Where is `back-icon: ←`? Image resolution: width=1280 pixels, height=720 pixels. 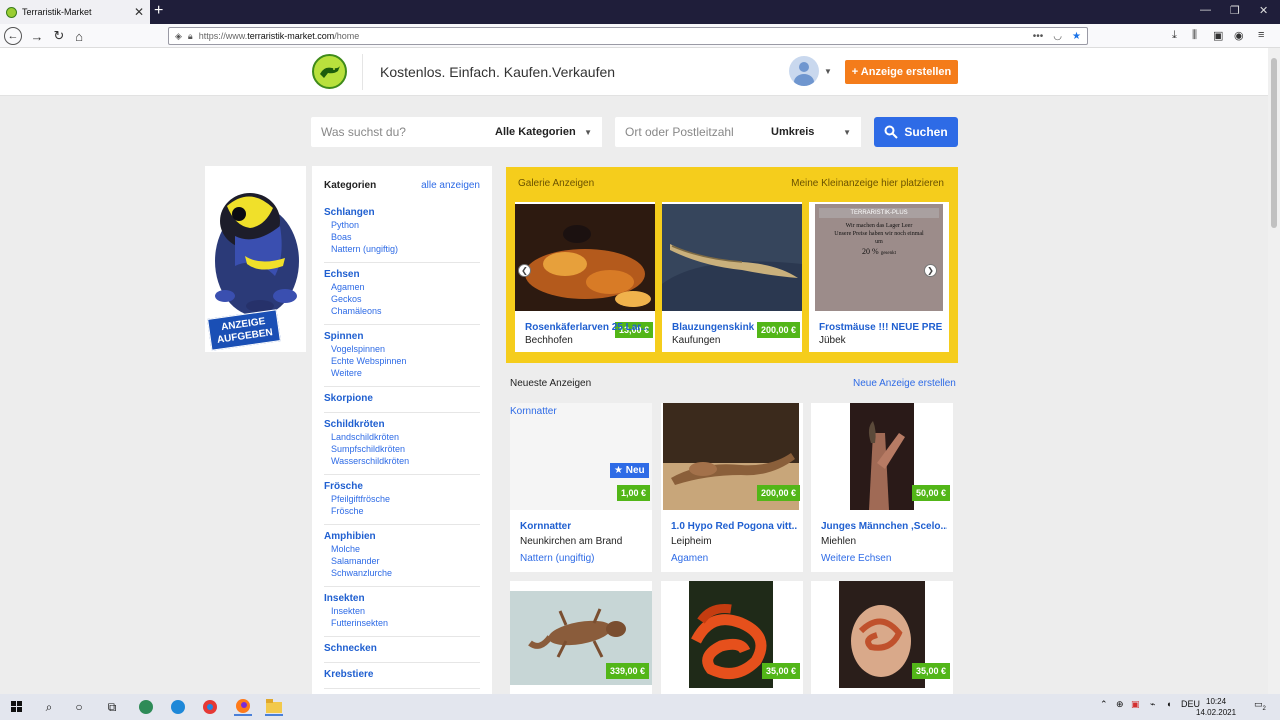 back-icon: ← is located at coordinates (13, 36).